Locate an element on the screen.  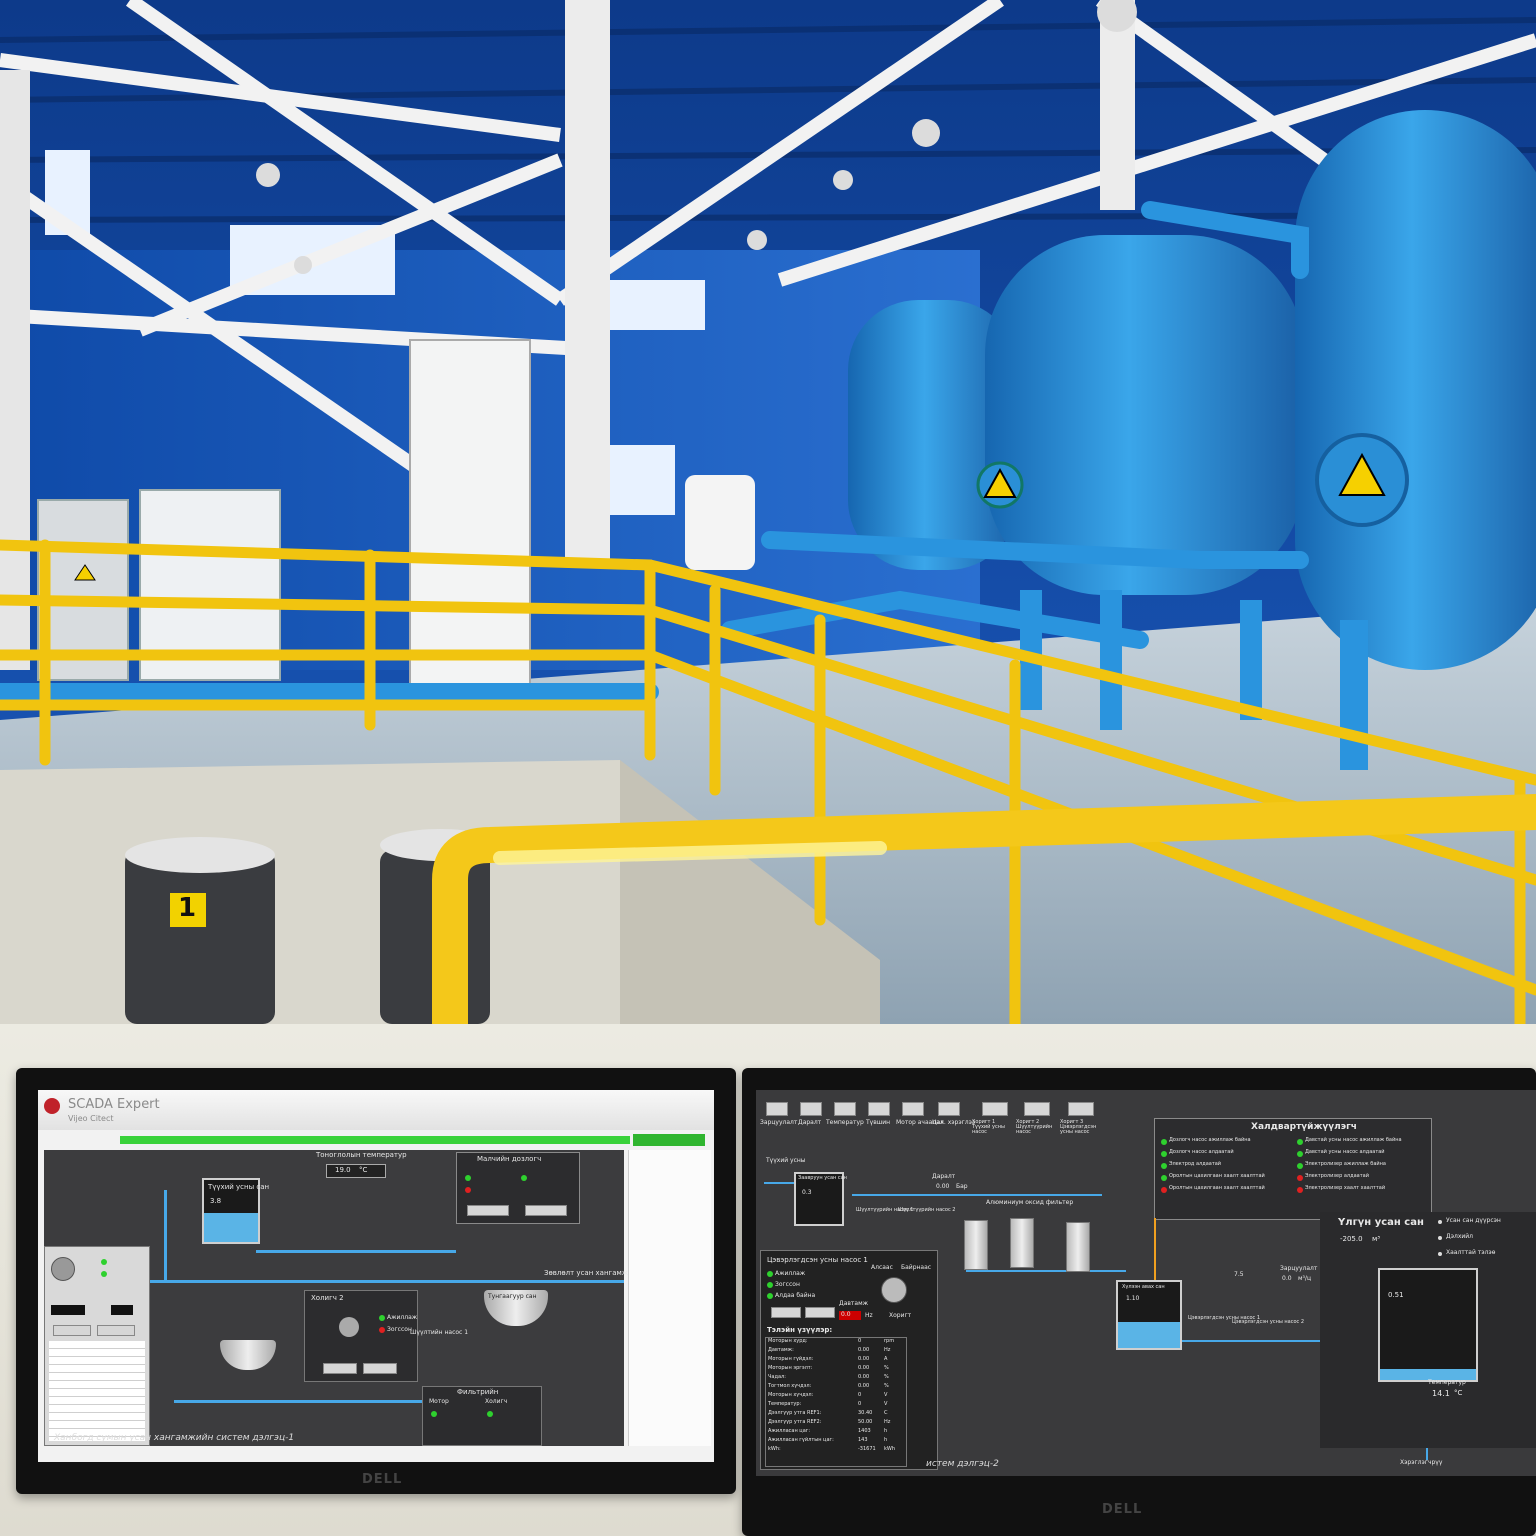
param-row-4: Чадал: 0.00 % is located at coordinates (836, 1378).